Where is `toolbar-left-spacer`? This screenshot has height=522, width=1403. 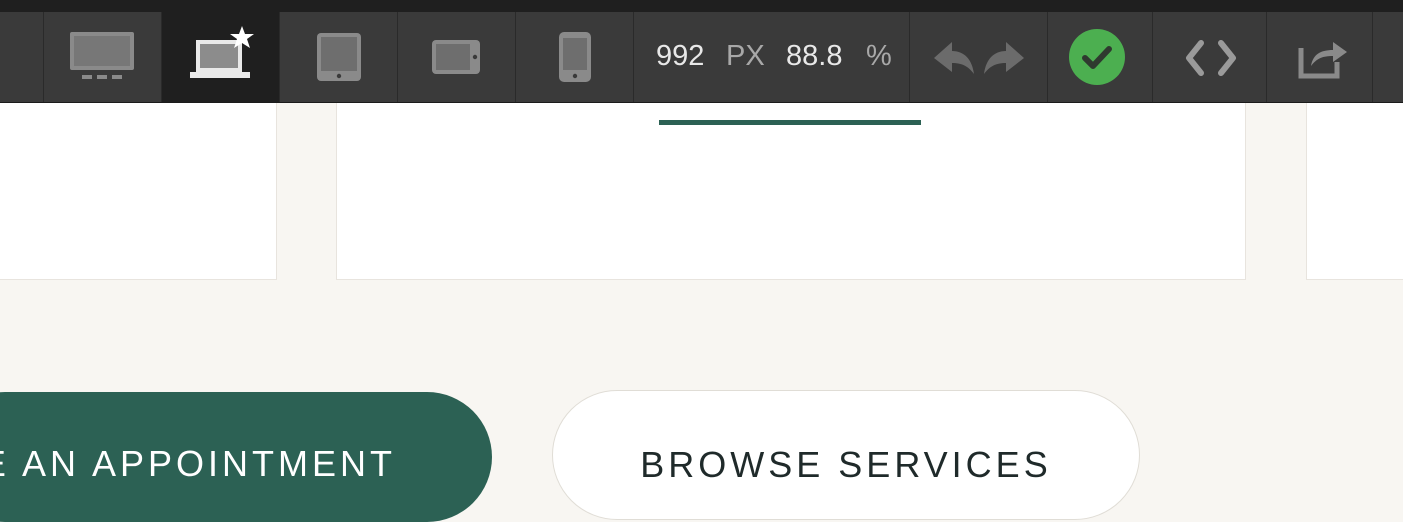
toolbar-left-spacer is located at coordinates (21, 57).